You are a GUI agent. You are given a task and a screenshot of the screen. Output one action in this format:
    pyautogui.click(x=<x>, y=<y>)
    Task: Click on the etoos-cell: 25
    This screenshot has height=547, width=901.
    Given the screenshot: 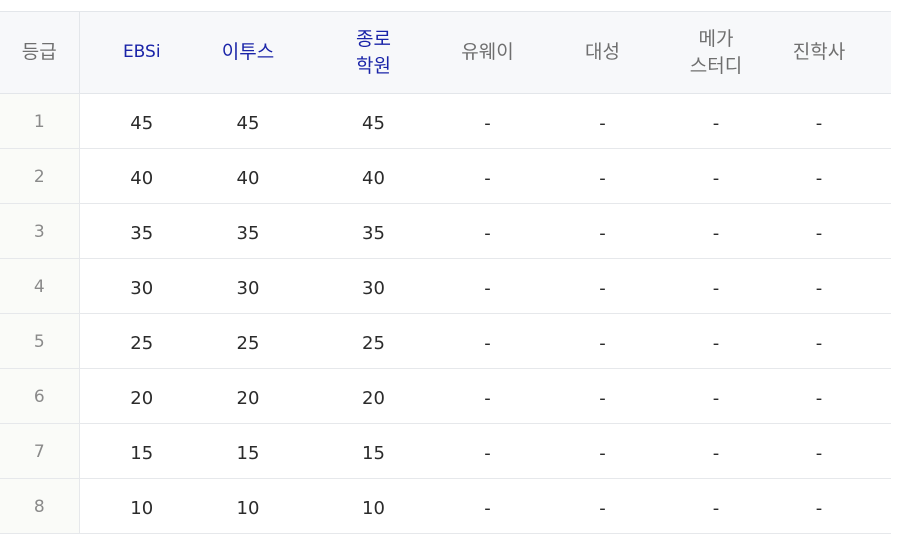 What is the action you would take?
    pyautogui.click(x=248, y=341)
    